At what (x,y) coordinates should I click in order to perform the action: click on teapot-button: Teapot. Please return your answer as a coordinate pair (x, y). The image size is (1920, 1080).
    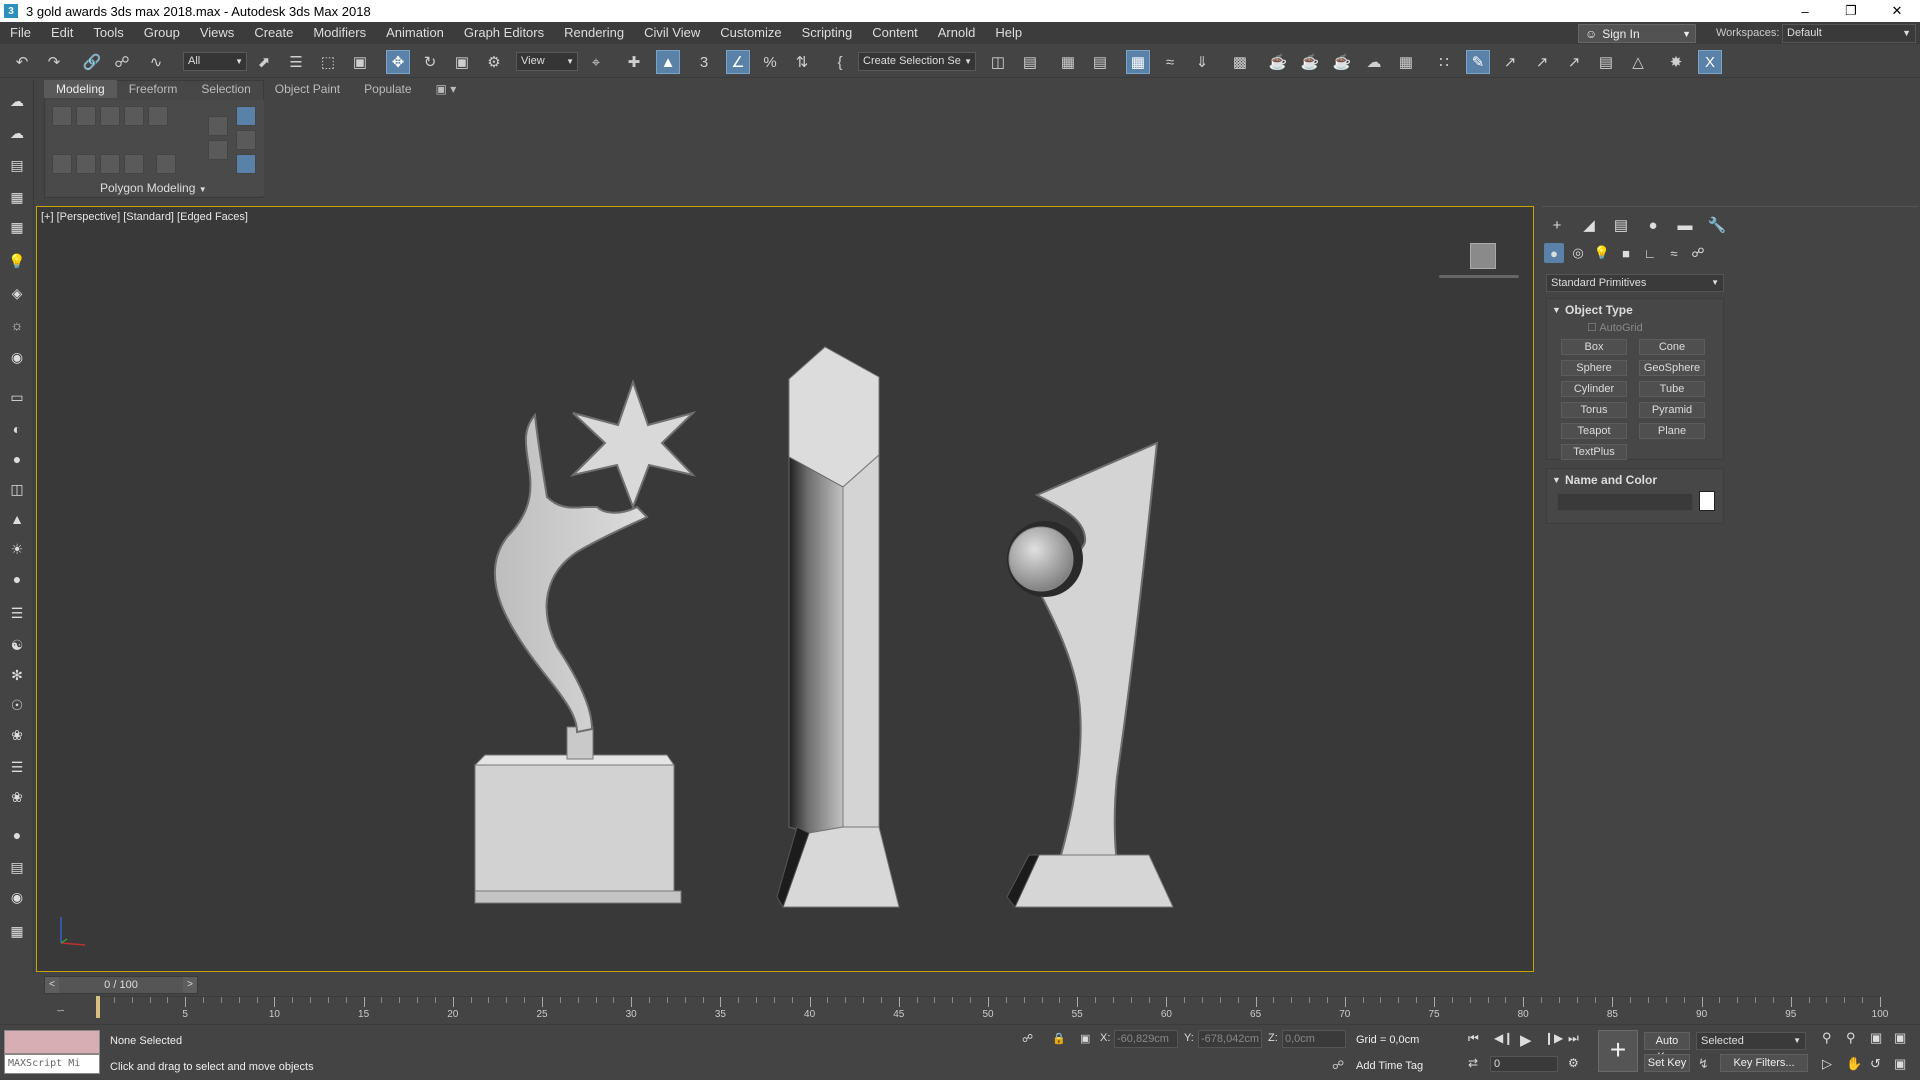
    Looking at the image, I should click on (1594, 431).